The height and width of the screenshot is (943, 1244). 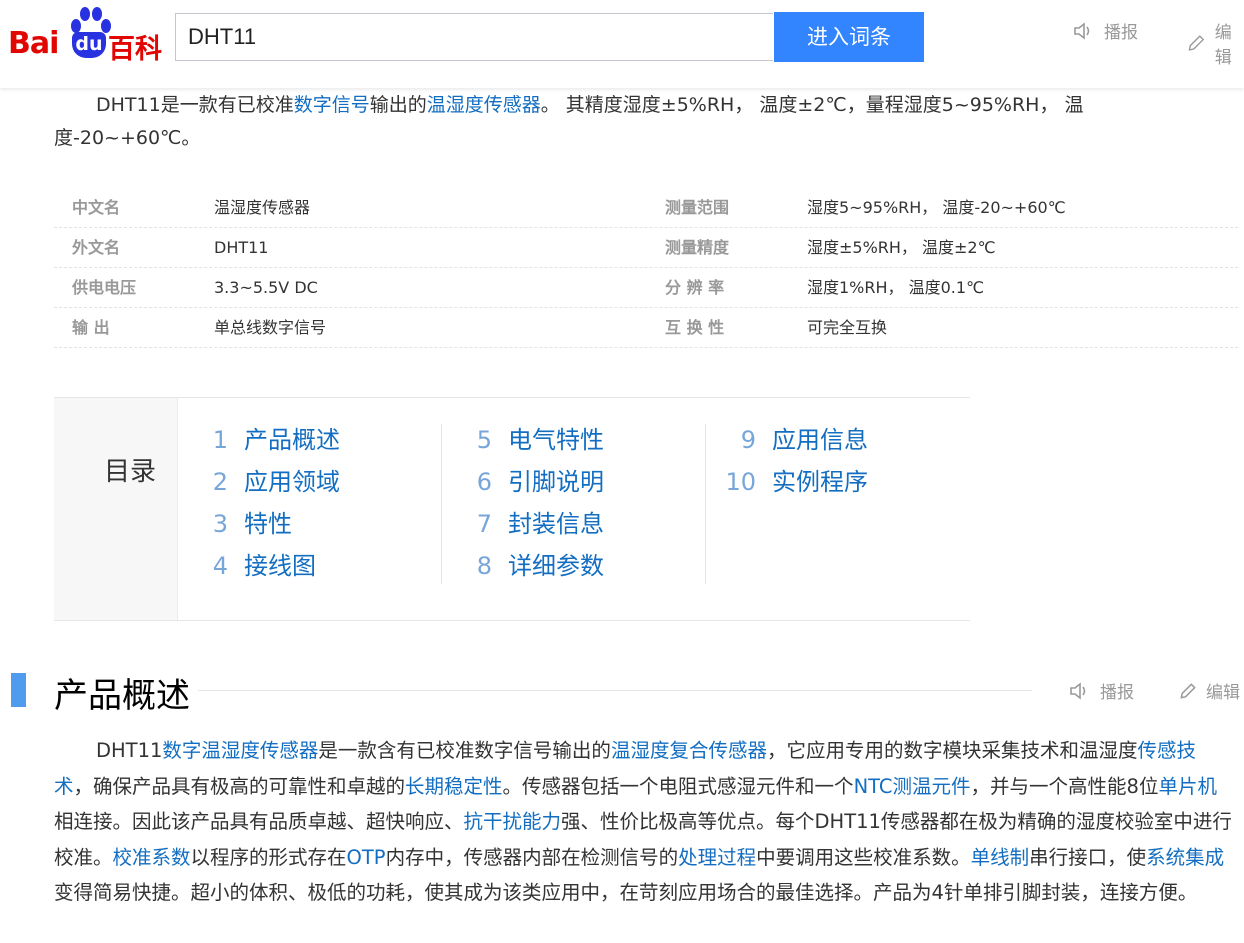 What do you see at coordinates (122, 696) in the screenshot?
I see `section-title: 产品概述` at bounding box center [122, 696].